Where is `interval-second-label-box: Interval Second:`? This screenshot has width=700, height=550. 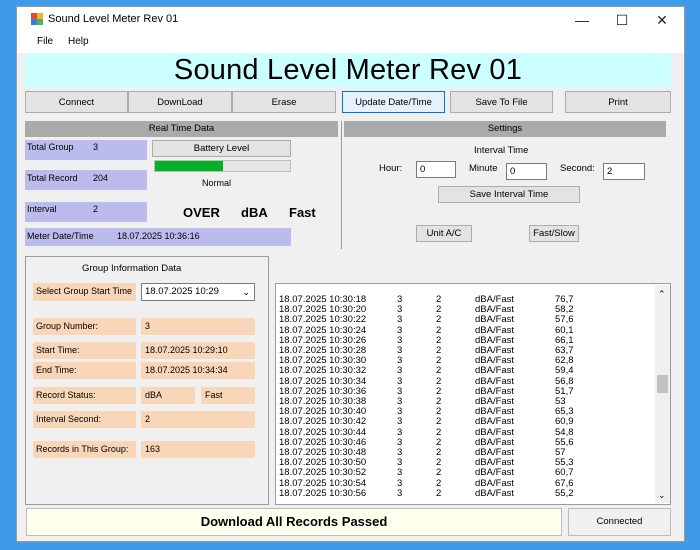 interval-second-label-box: Interval Second: is located at coordinates (84, 419).